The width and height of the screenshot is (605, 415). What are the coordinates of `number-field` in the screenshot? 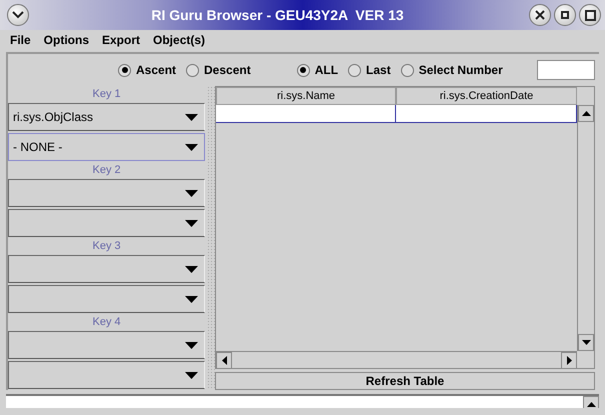 It's located at (566, 70).